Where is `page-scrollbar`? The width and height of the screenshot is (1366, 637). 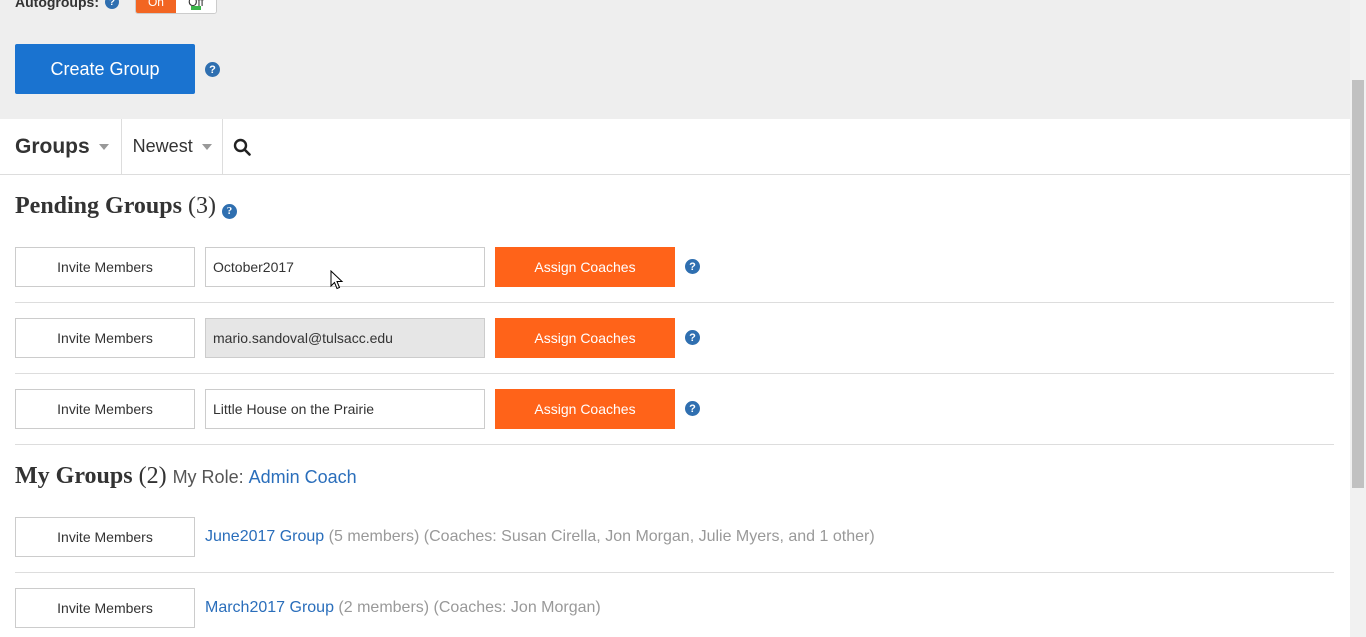
page-scrollbar is located at coordinates (1358, 318).